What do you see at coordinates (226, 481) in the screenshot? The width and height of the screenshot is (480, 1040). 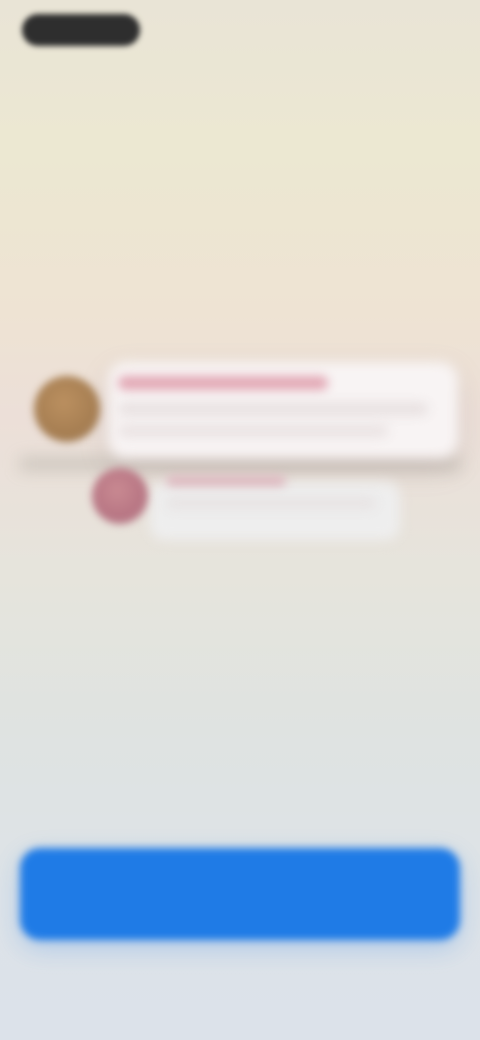 I see `notification-title-secondary` at bounding box center [226, 481].